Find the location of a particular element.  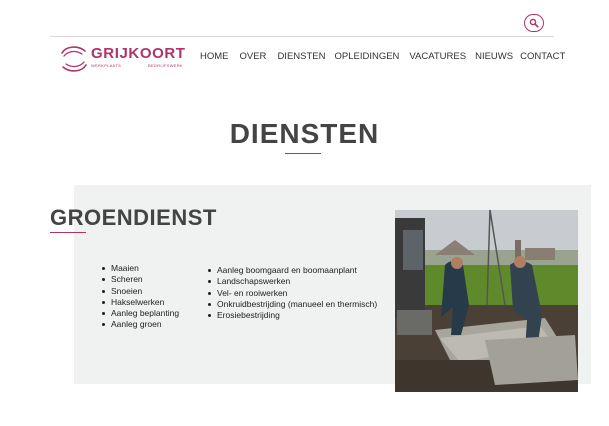

list-item: Hakselwerken is located at coordinates (140, 302).